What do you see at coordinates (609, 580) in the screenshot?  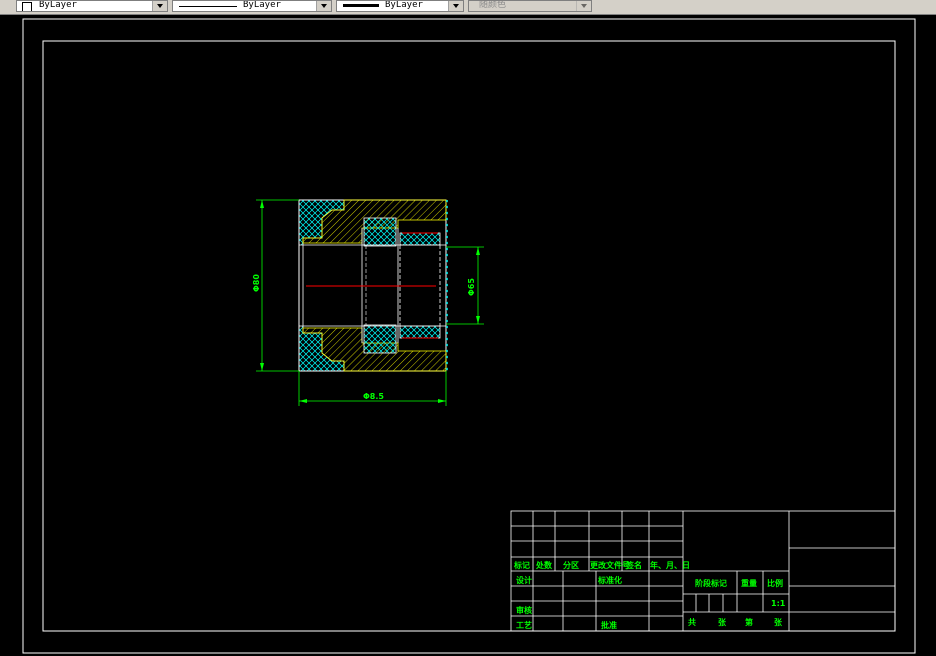 I see `tb-standardize: 标准化` at bounding box center [609, 580].